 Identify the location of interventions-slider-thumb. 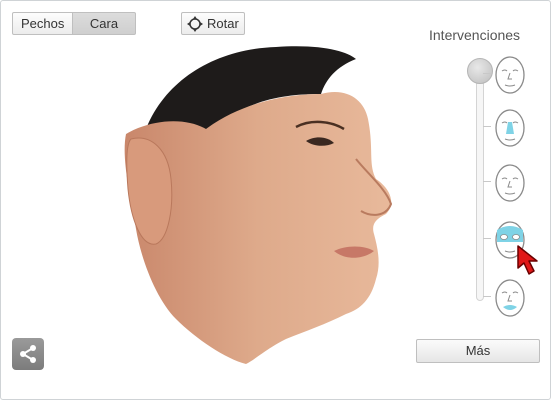
(480, 71).